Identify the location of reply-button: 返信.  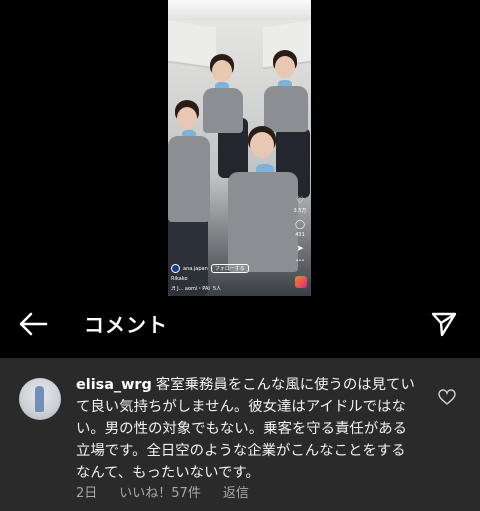
(236, 491).